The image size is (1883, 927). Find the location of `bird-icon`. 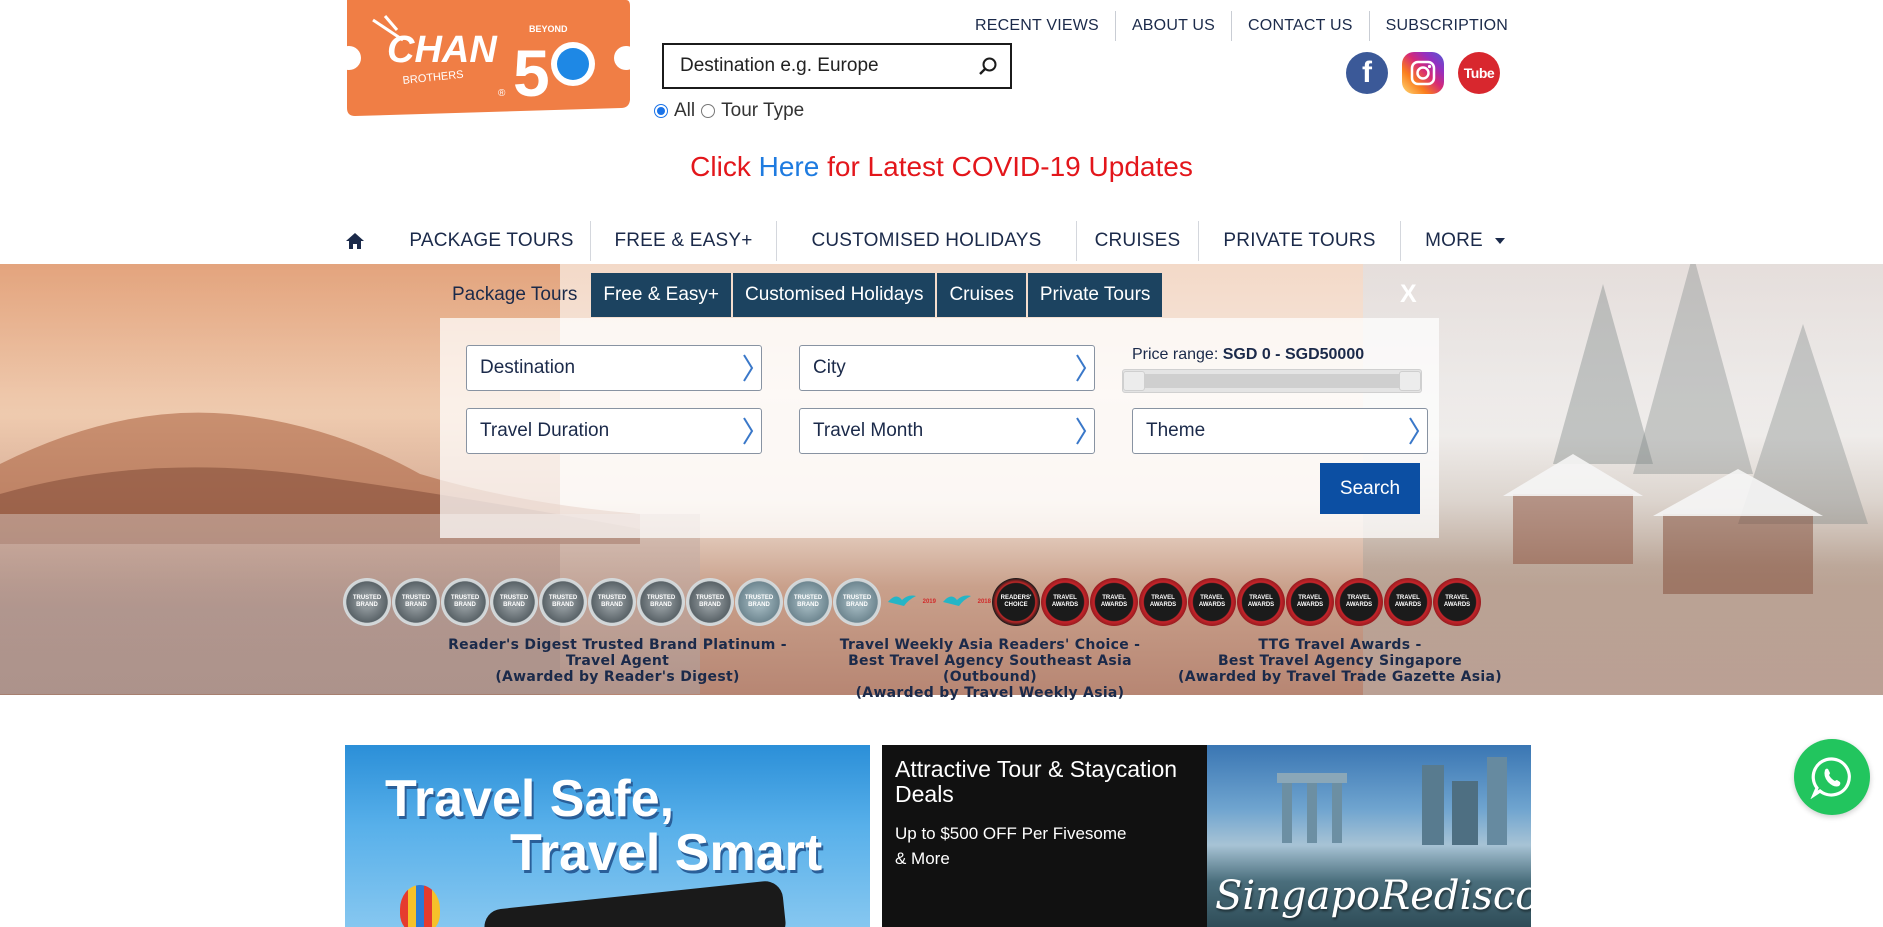

bird-icon is located at coordinates (957, 600).